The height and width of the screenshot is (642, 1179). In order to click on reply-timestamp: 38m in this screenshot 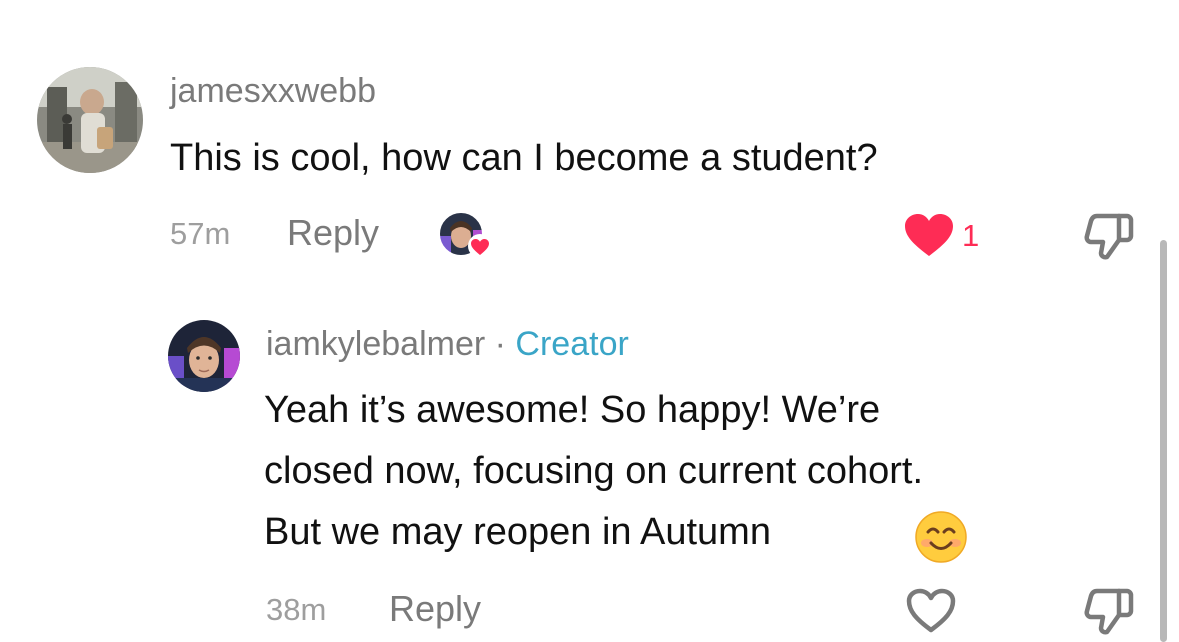, I will do `click(296, 609)`.